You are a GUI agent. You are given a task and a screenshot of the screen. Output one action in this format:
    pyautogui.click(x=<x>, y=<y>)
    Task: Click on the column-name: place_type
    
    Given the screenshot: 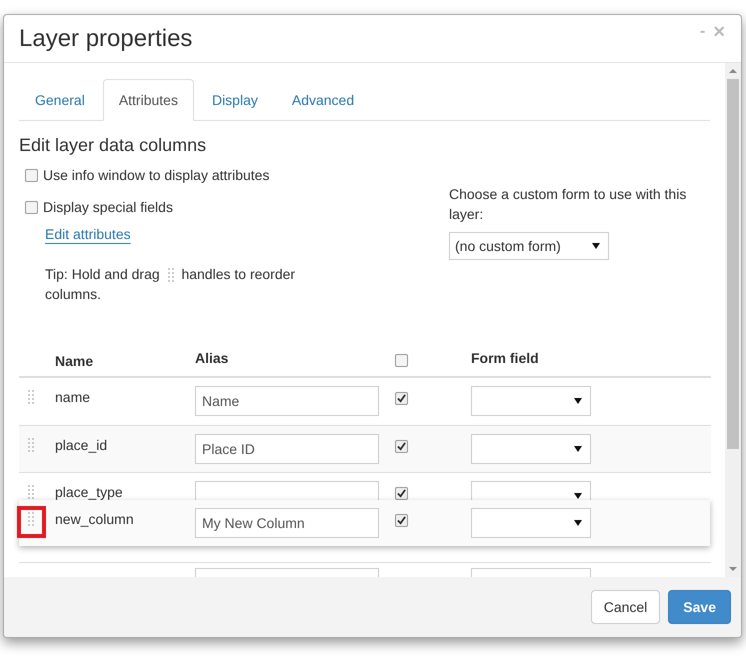 What is the action you would take?
    pyautogui.click(x=89, y=492)
    